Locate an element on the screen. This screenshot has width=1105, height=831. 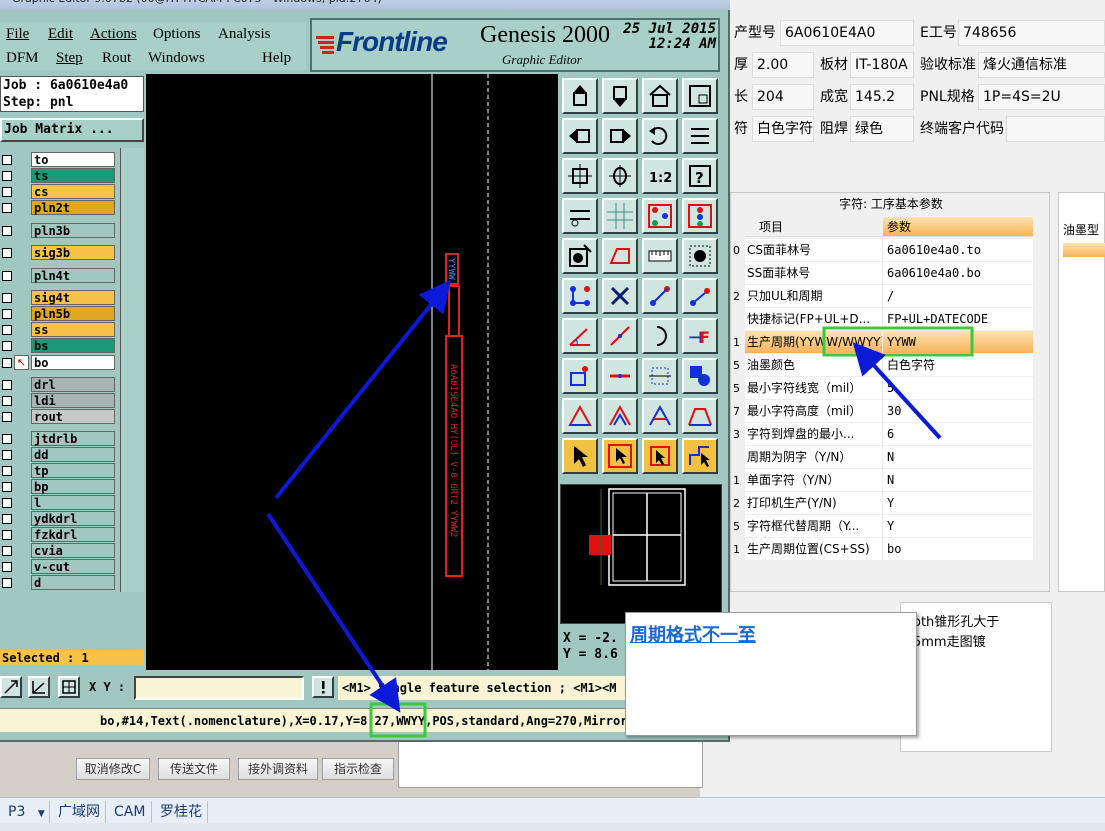
row-param: FP+UL+DATECODE is located at coordinates (958, 319).